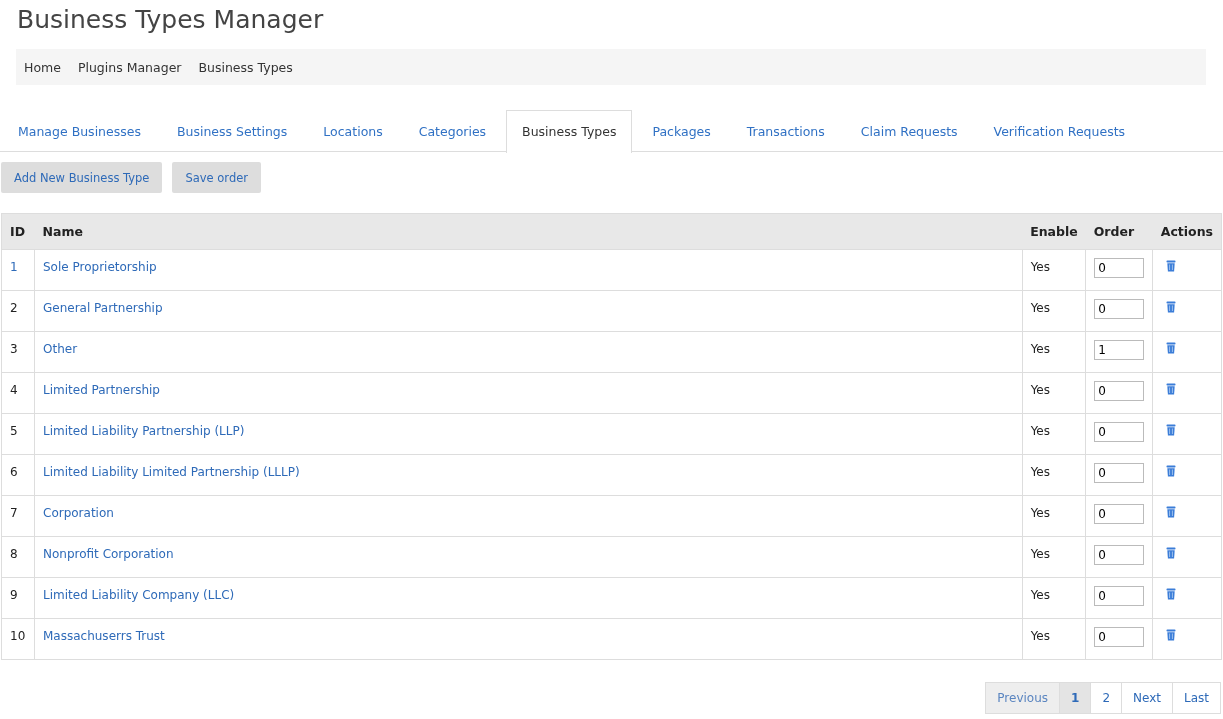  What do you see at coordinates (1054, 231) in the screenshot?
I see `column-header: Enable` at bounding box center [1054, 231].